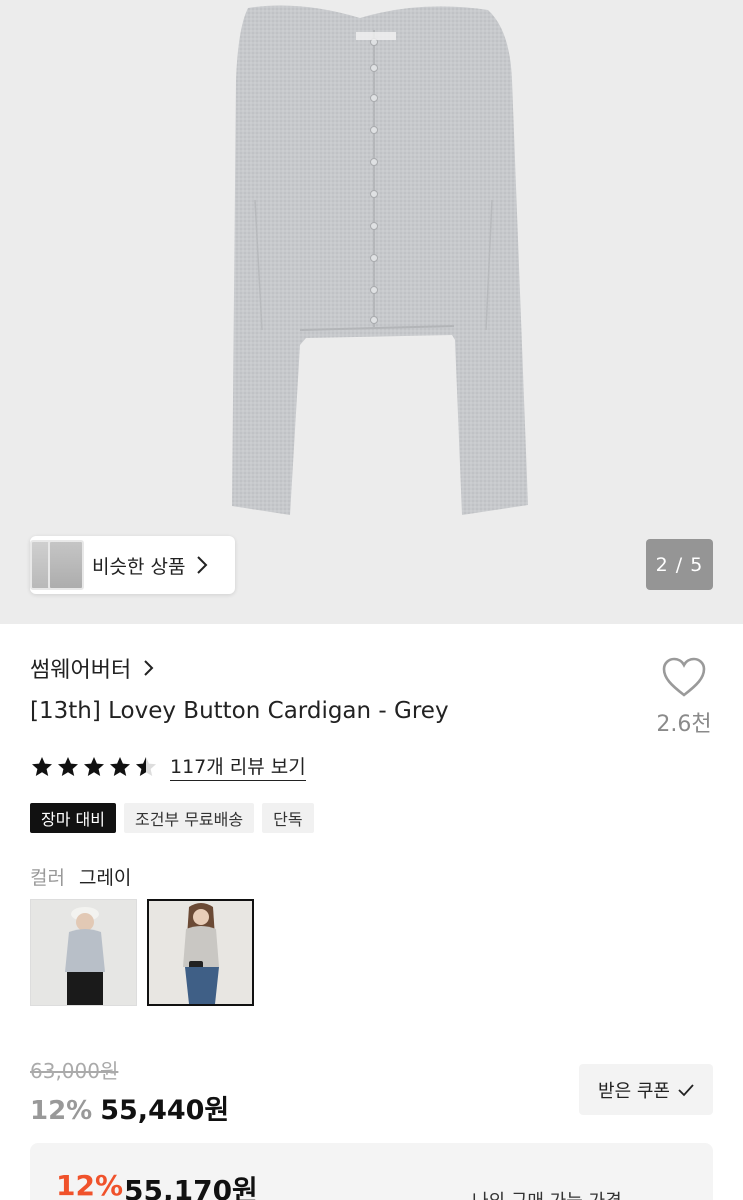  I want to click on brand-name: 썸웨어버터, so click(81, 670).